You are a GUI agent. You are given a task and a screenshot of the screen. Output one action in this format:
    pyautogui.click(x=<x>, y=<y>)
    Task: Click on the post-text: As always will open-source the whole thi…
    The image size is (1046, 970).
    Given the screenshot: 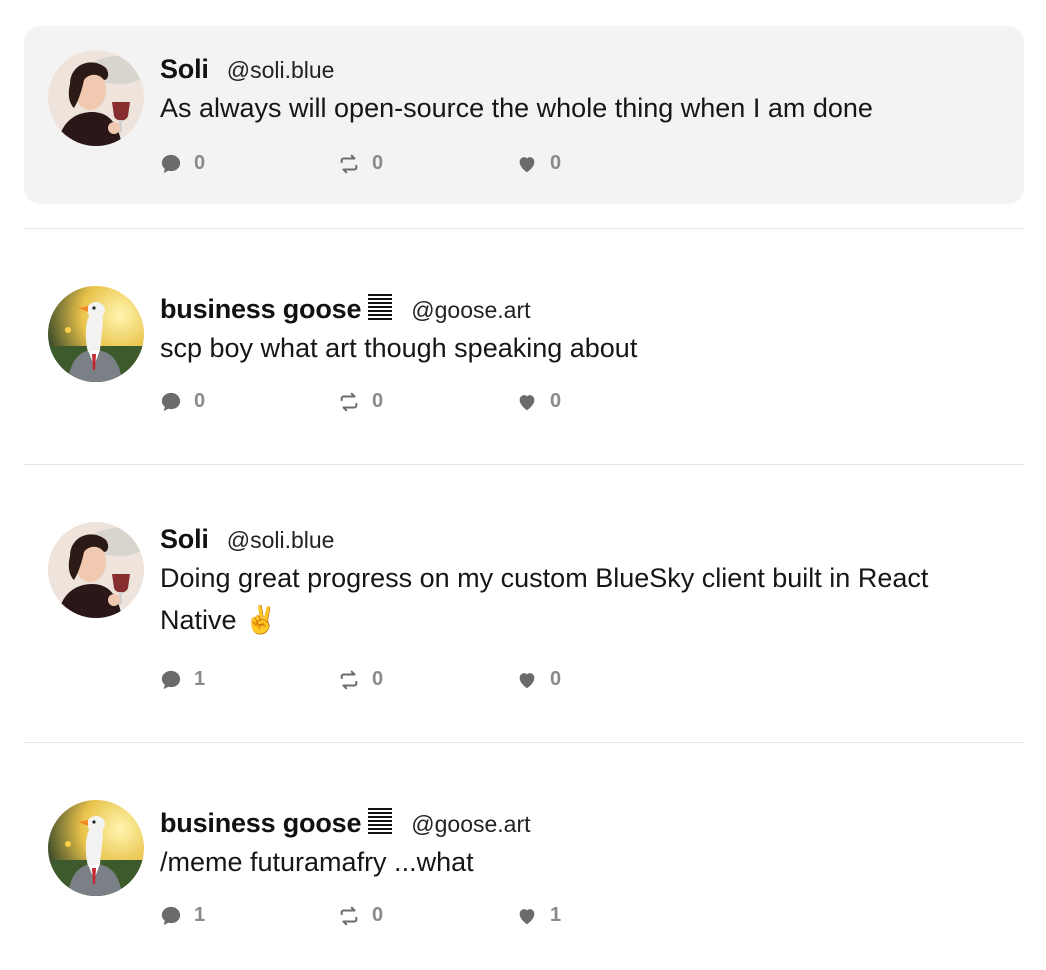 What is the action you would take?
    pyautogui.click(x=516, y=108)
    